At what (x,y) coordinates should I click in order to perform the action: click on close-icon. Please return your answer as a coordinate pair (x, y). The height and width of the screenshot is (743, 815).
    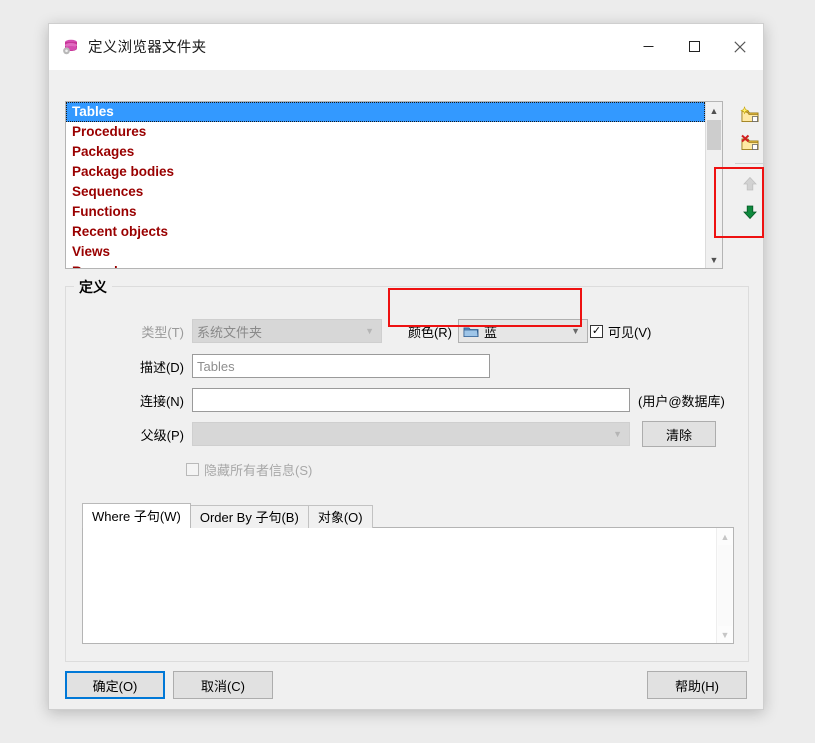
    Looking at the image, I should click on (740, 46).